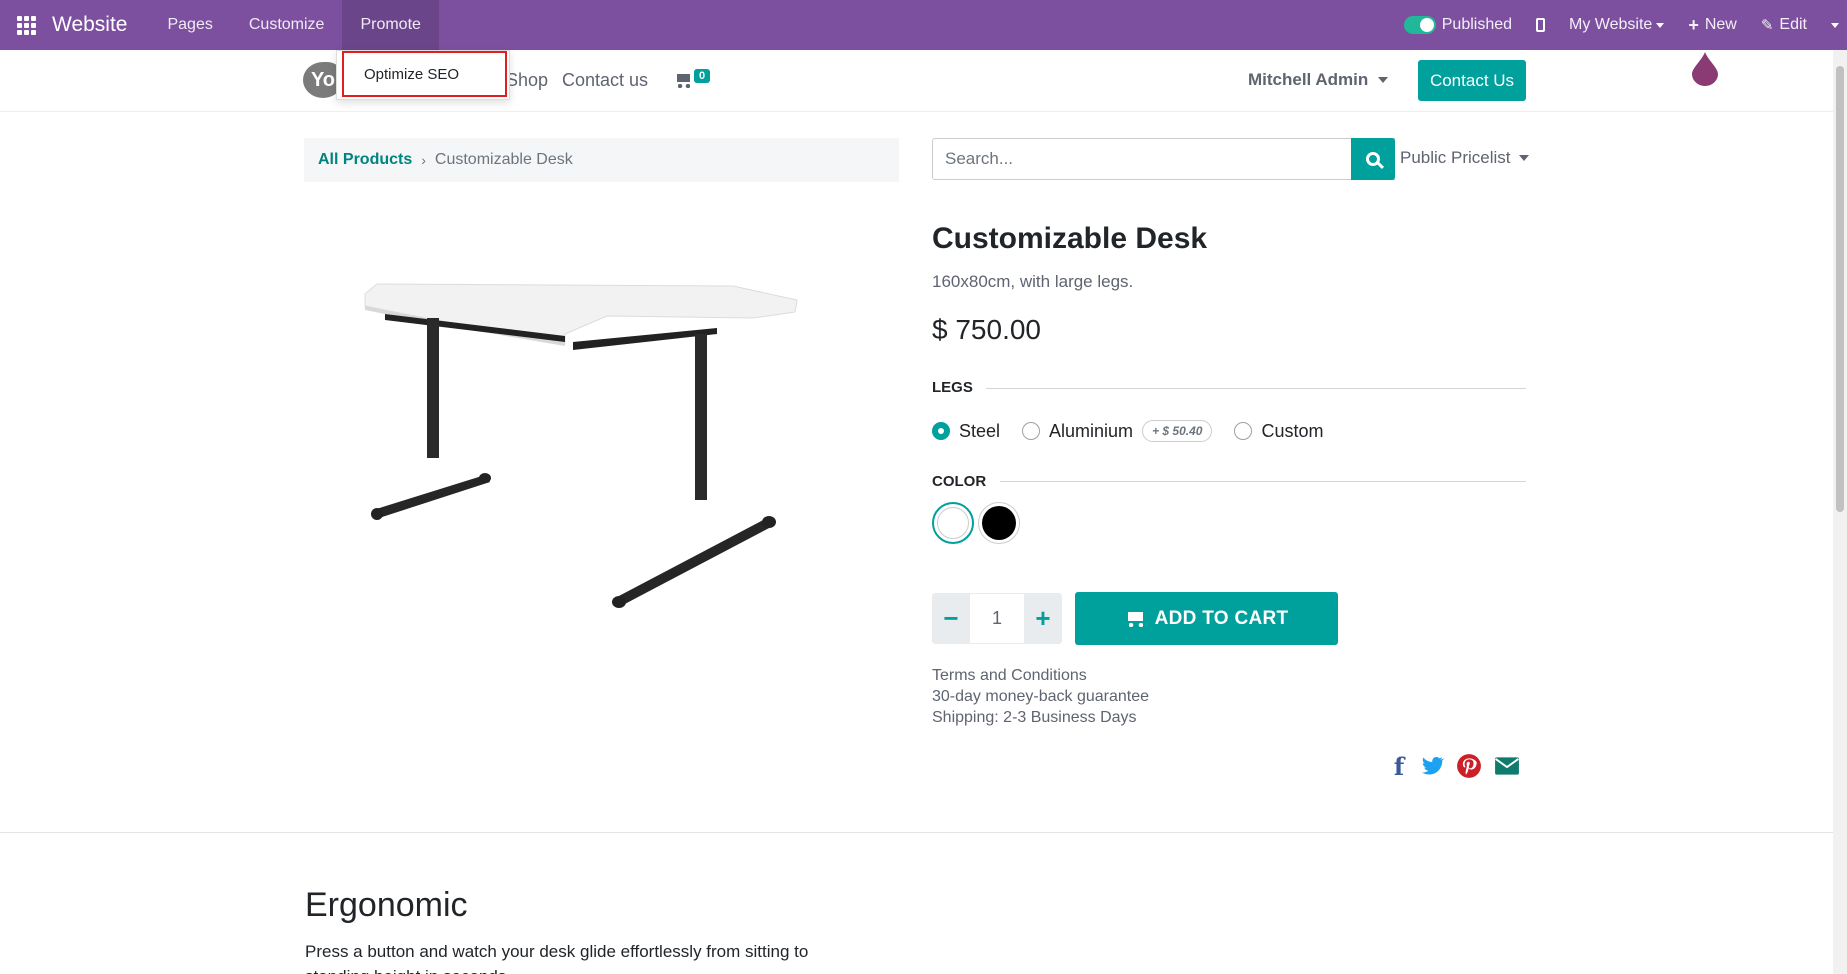 The height and width of the screenshot is (974, 1847). What do you see at coordinates (365, 160) in the screenshot?
I see `breadcrumb-all-products: All Products` at bounding box center [365, 160].